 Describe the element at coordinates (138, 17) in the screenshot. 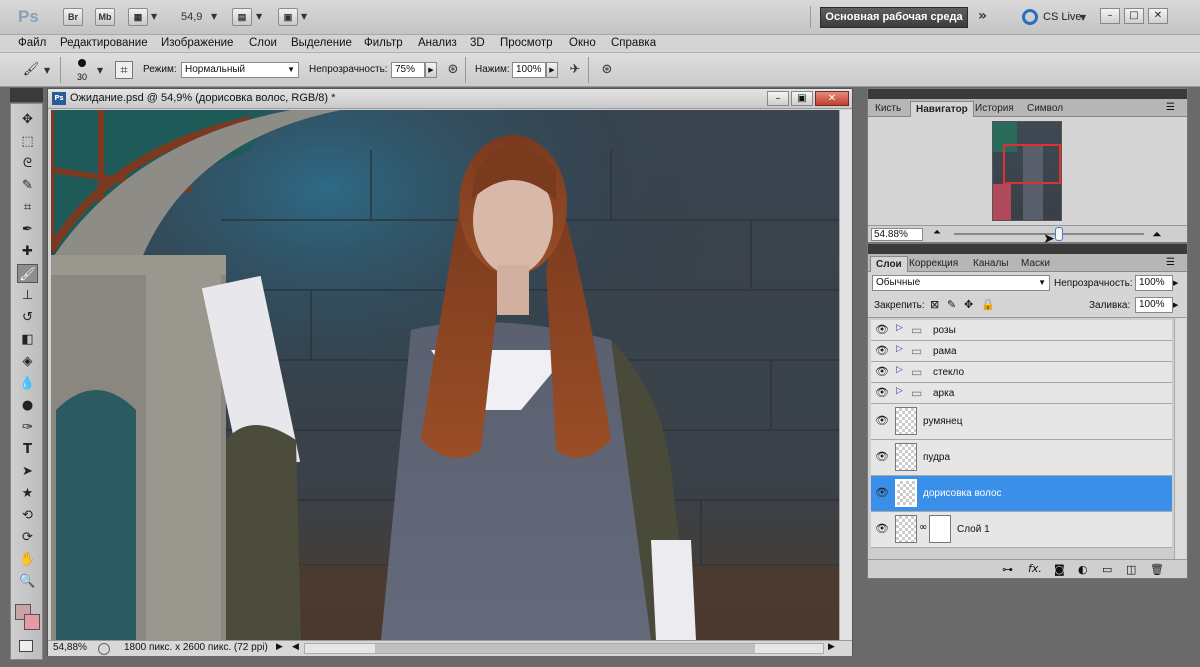

I see `view-extras-button: ▦` at that location.